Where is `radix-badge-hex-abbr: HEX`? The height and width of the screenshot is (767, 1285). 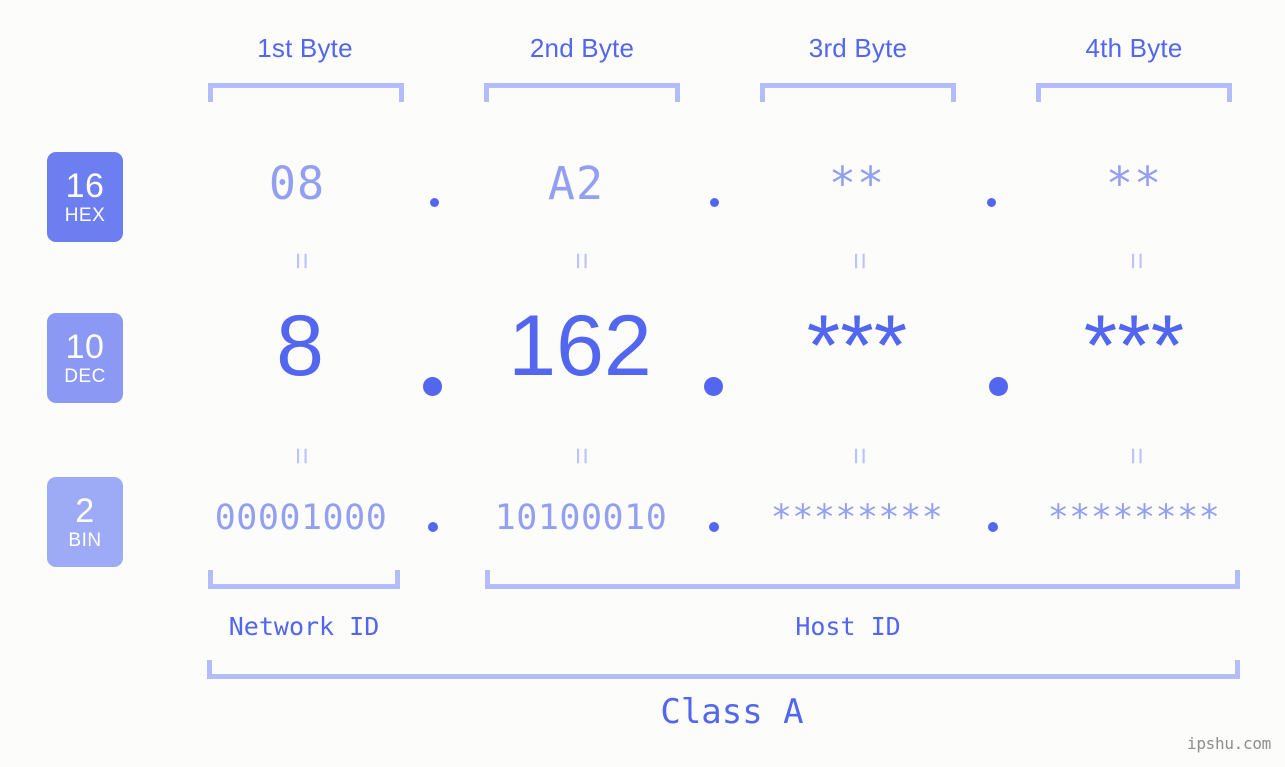 radix-badge-hex-abbr: HEX is located at coordinates (85, 215).